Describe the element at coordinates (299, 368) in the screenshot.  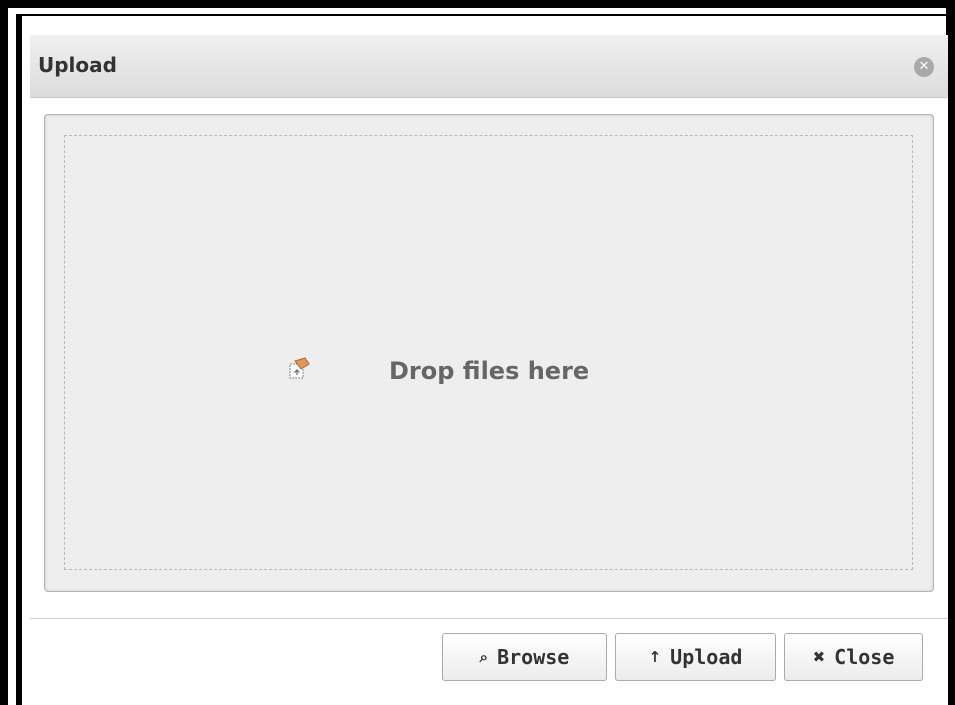
I see `drag-drop-icon` at that location.